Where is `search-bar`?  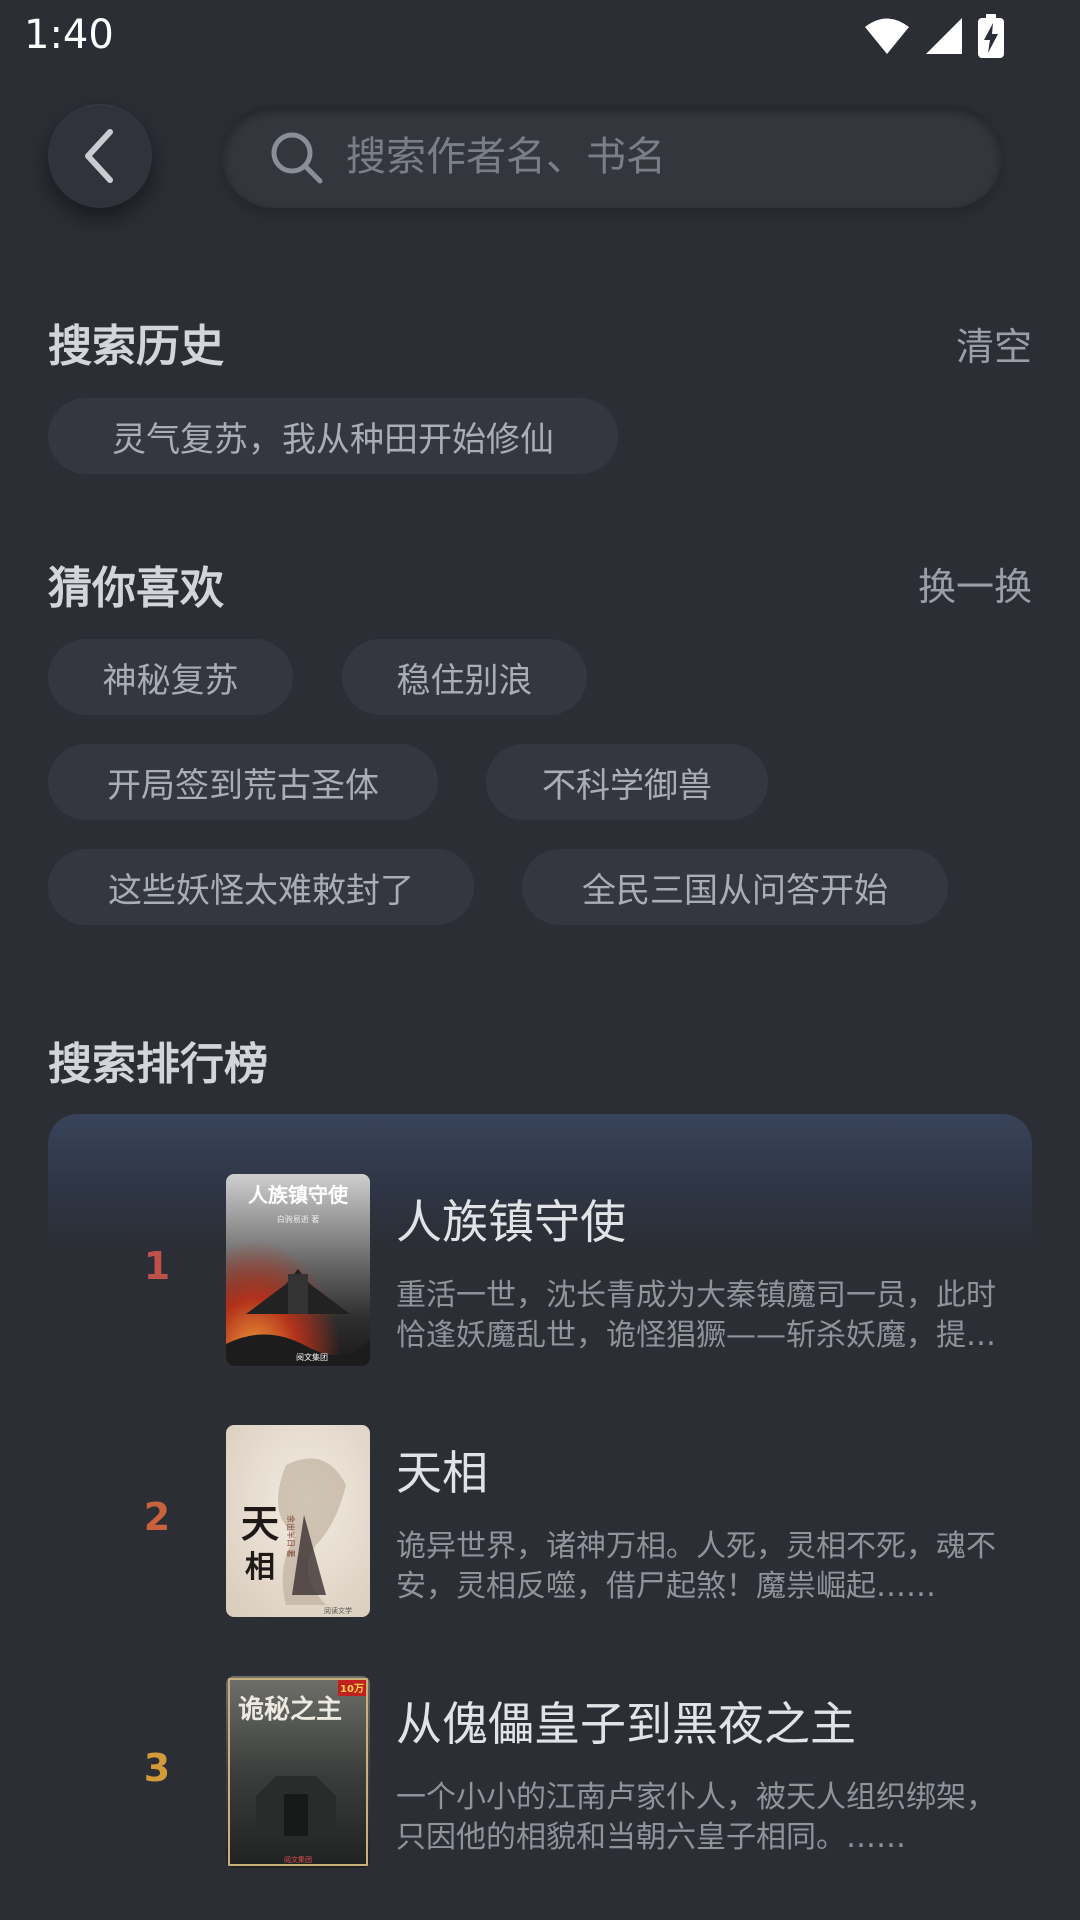
search-bar is located at coordinates (612, 157).